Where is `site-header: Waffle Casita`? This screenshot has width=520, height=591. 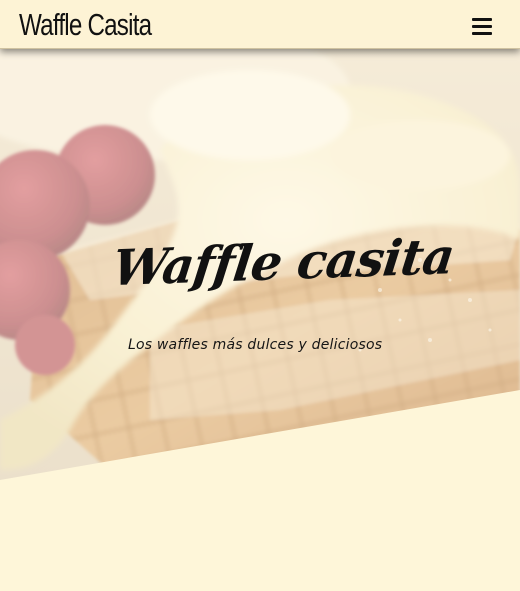
site-header: Waffle Casita is located at coordinates (260, 24).